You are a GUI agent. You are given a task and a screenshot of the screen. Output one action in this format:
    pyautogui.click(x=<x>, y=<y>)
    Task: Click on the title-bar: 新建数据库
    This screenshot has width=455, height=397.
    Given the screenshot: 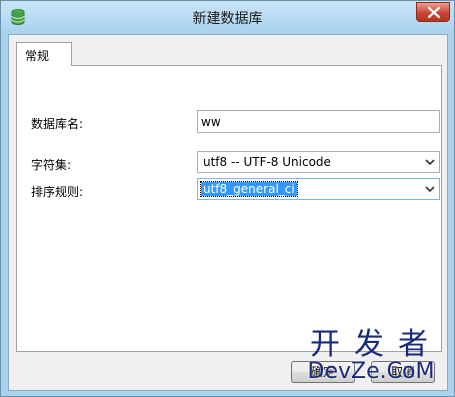 What is the action you would take?
    pyautogui.click(x=227, y=17)
    